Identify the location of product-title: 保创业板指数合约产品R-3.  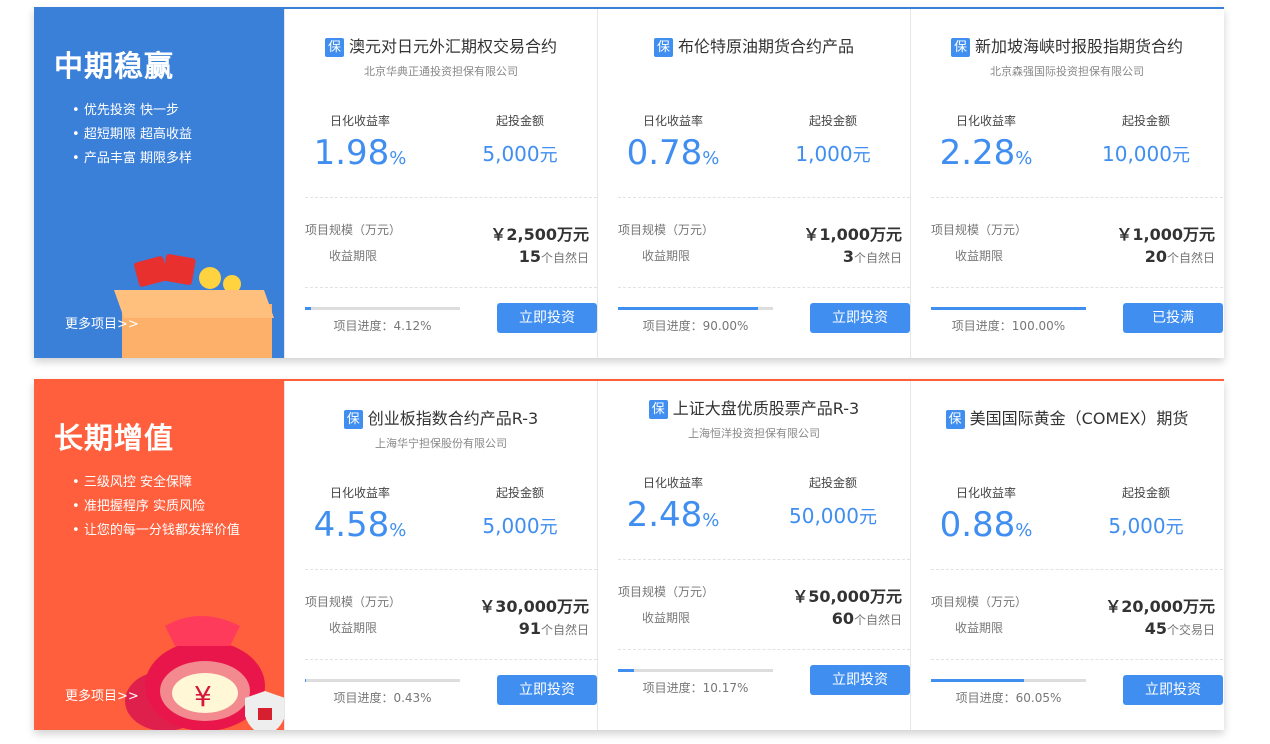
(441, 417).